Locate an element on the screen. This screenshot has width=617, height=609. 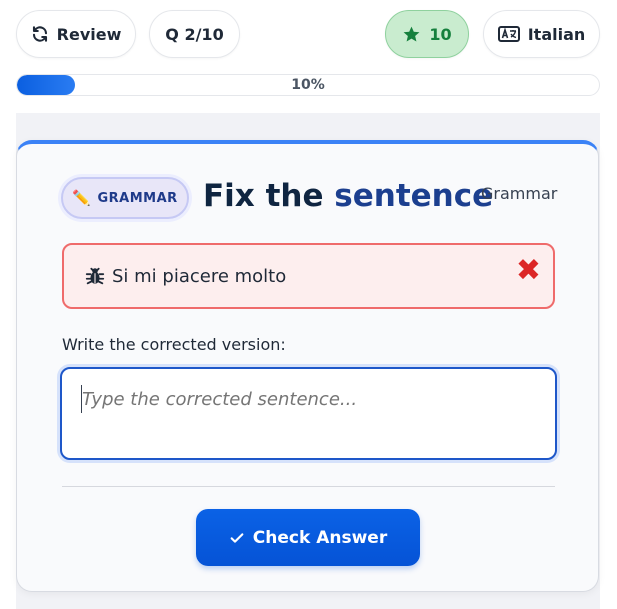
question-counter: Q 2/10 is located at coordinates (194, 34).